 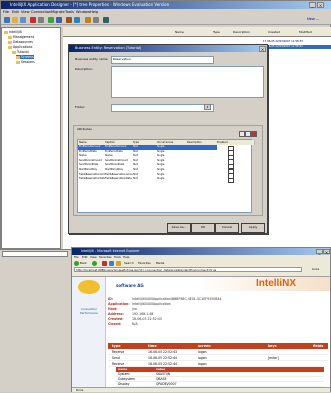 I want to click on enabled-checkbox, so click(x=231, y=180).